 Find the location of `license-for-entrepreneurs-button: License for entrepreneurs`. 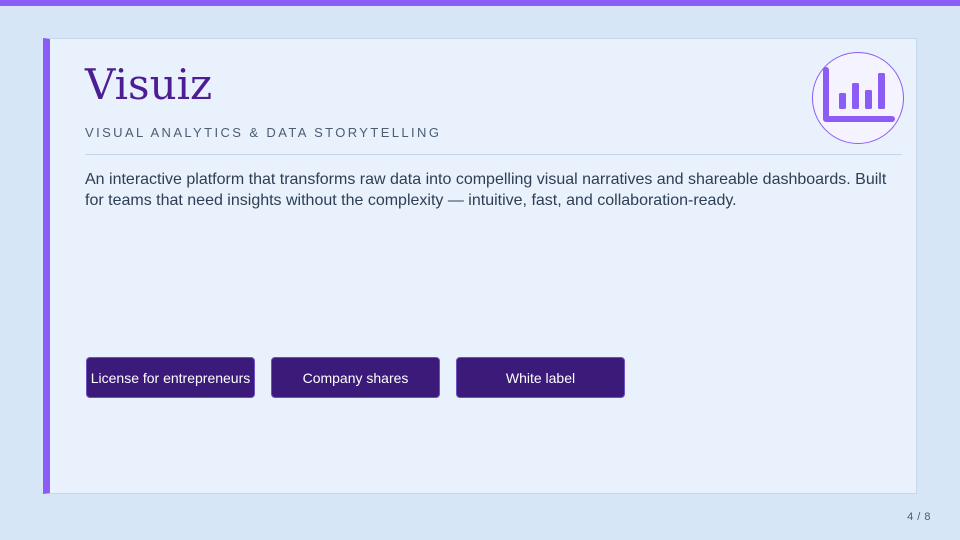

license-for-entrepreneurs-button: License for entrepreneurs is located at coordinates (170, 377).